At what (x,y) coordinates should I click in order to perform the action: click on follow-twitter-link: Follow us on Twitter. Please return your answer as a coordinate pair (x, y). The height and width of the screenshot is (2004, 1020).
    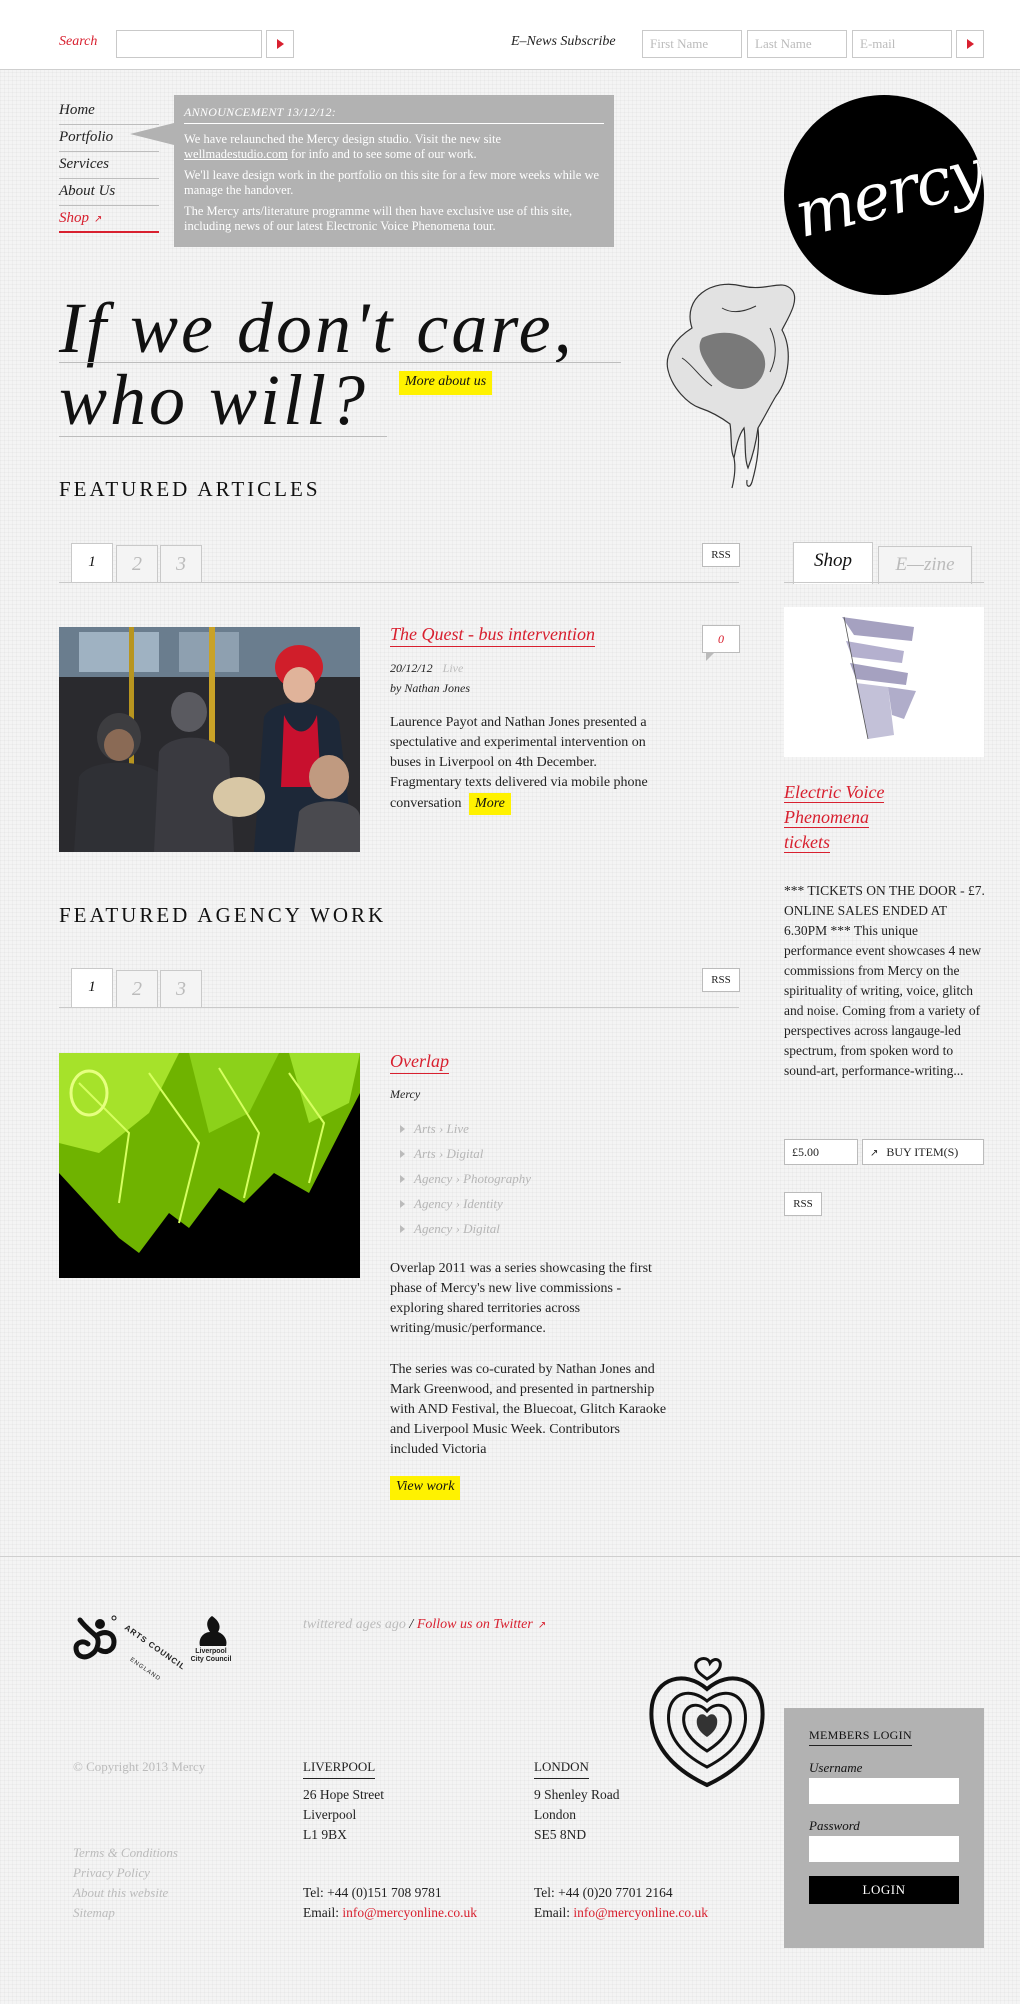
    Looking at the image, I should click on (475, 1624).